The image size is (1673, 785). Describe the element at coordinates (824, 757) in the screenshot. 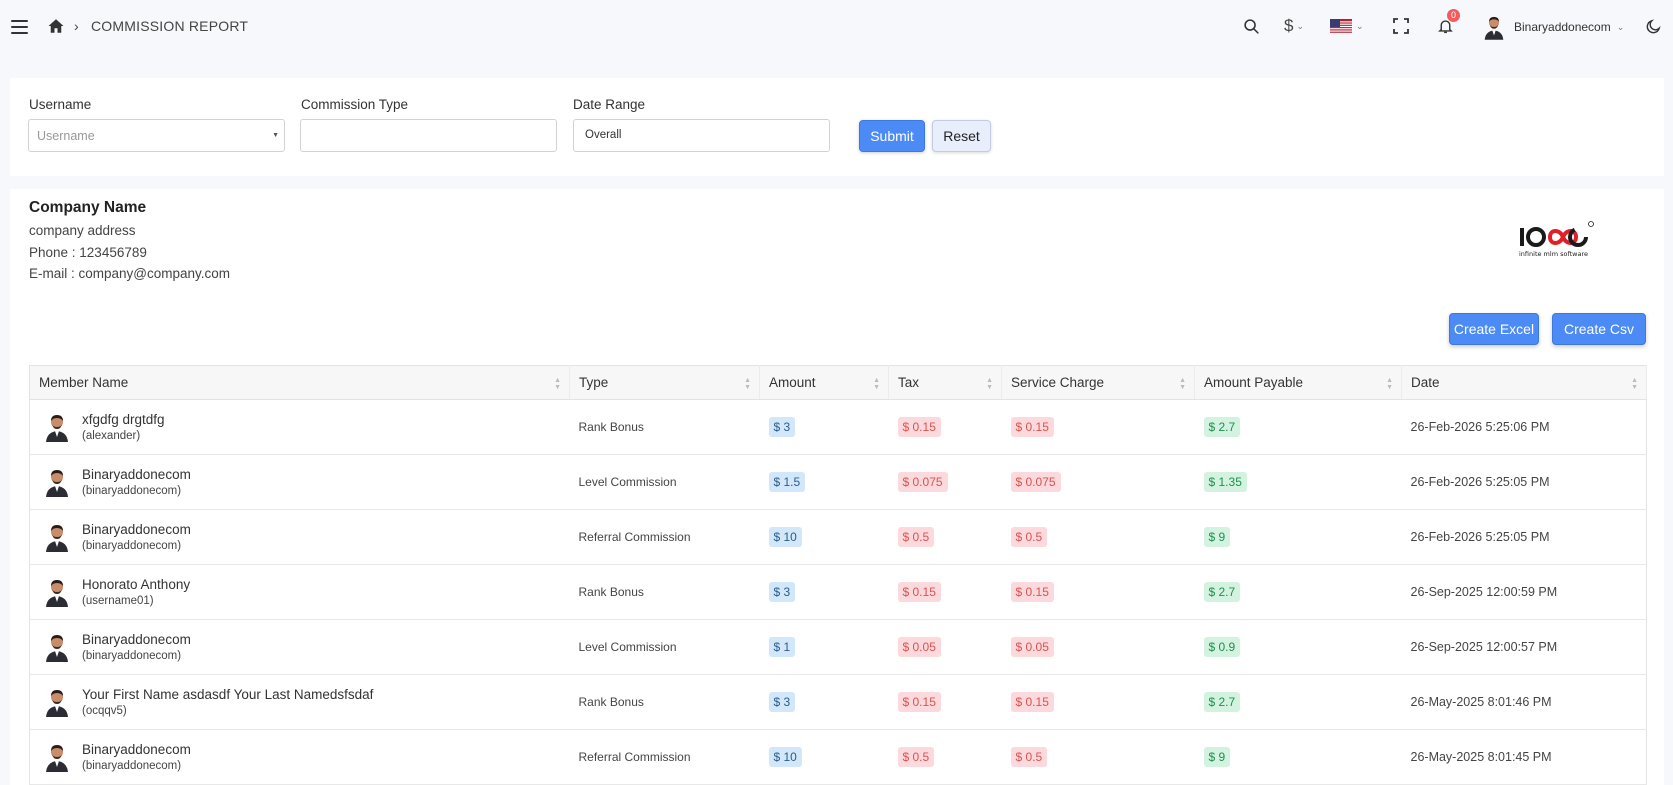

I see `amount-cell: $ 10` at that location.